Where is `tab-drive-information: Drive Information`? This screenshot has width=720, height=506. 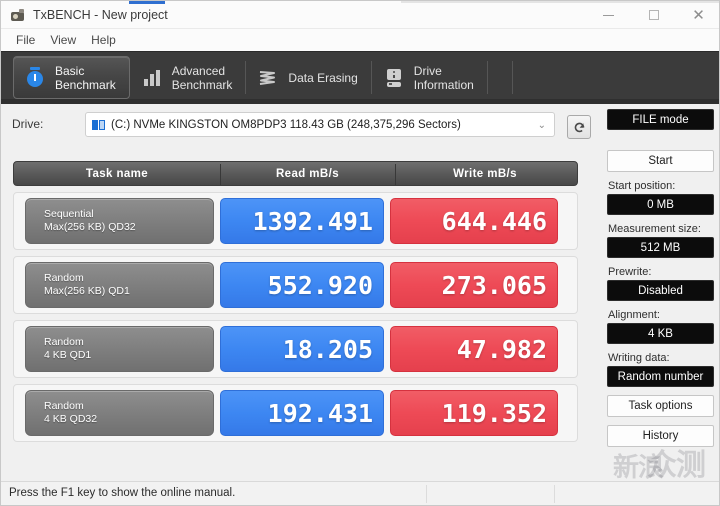
tab-drive-information: Drive Information is located at coordinates (430, 77).